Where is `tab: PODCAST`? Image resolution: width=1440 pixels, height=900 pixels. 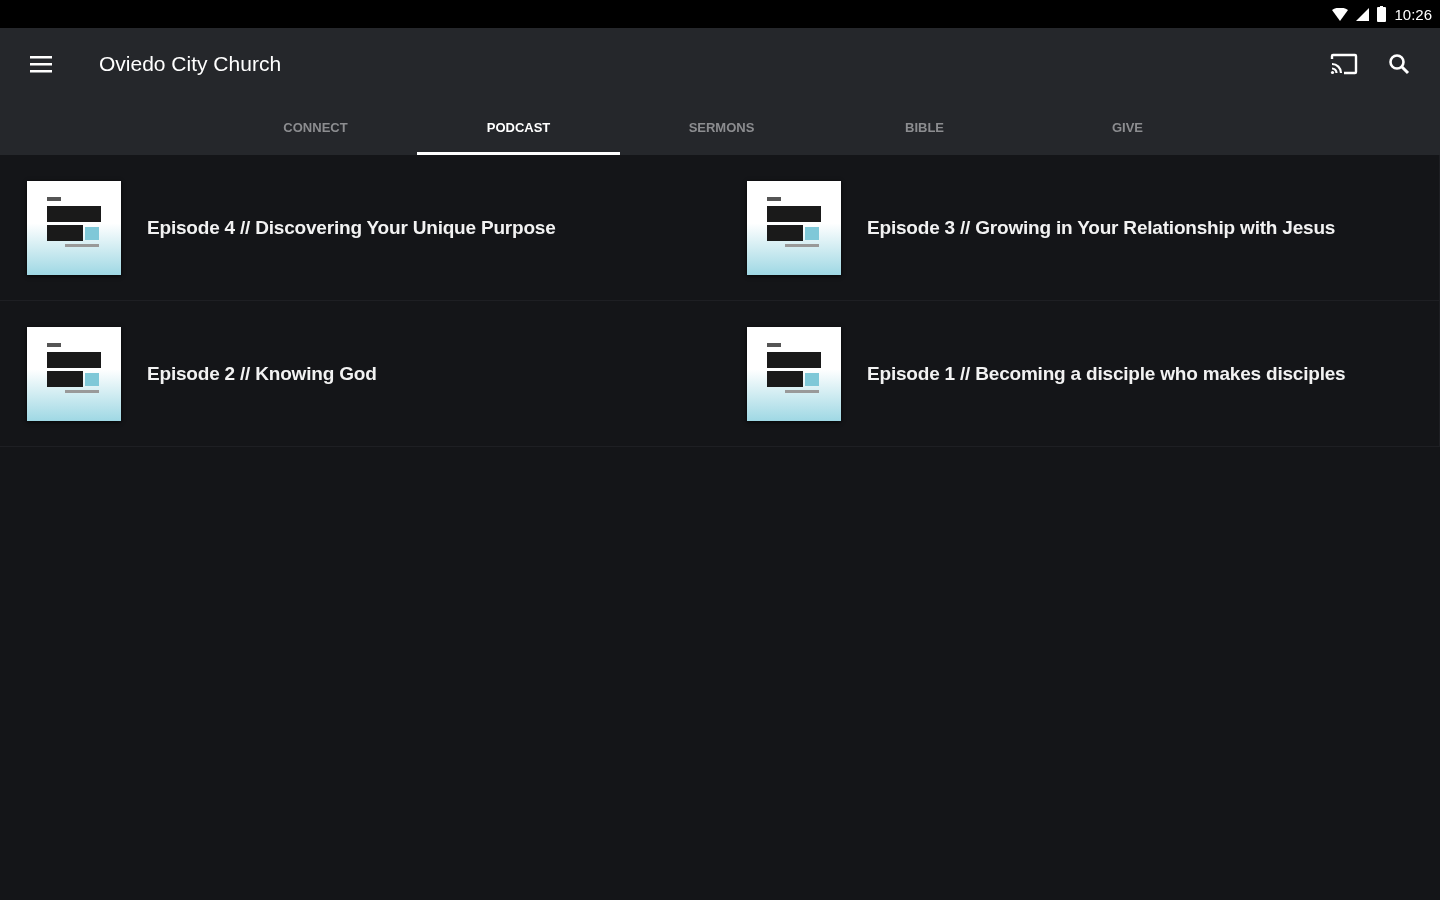 tab: PODCAST is located at coordinates (518, 127).